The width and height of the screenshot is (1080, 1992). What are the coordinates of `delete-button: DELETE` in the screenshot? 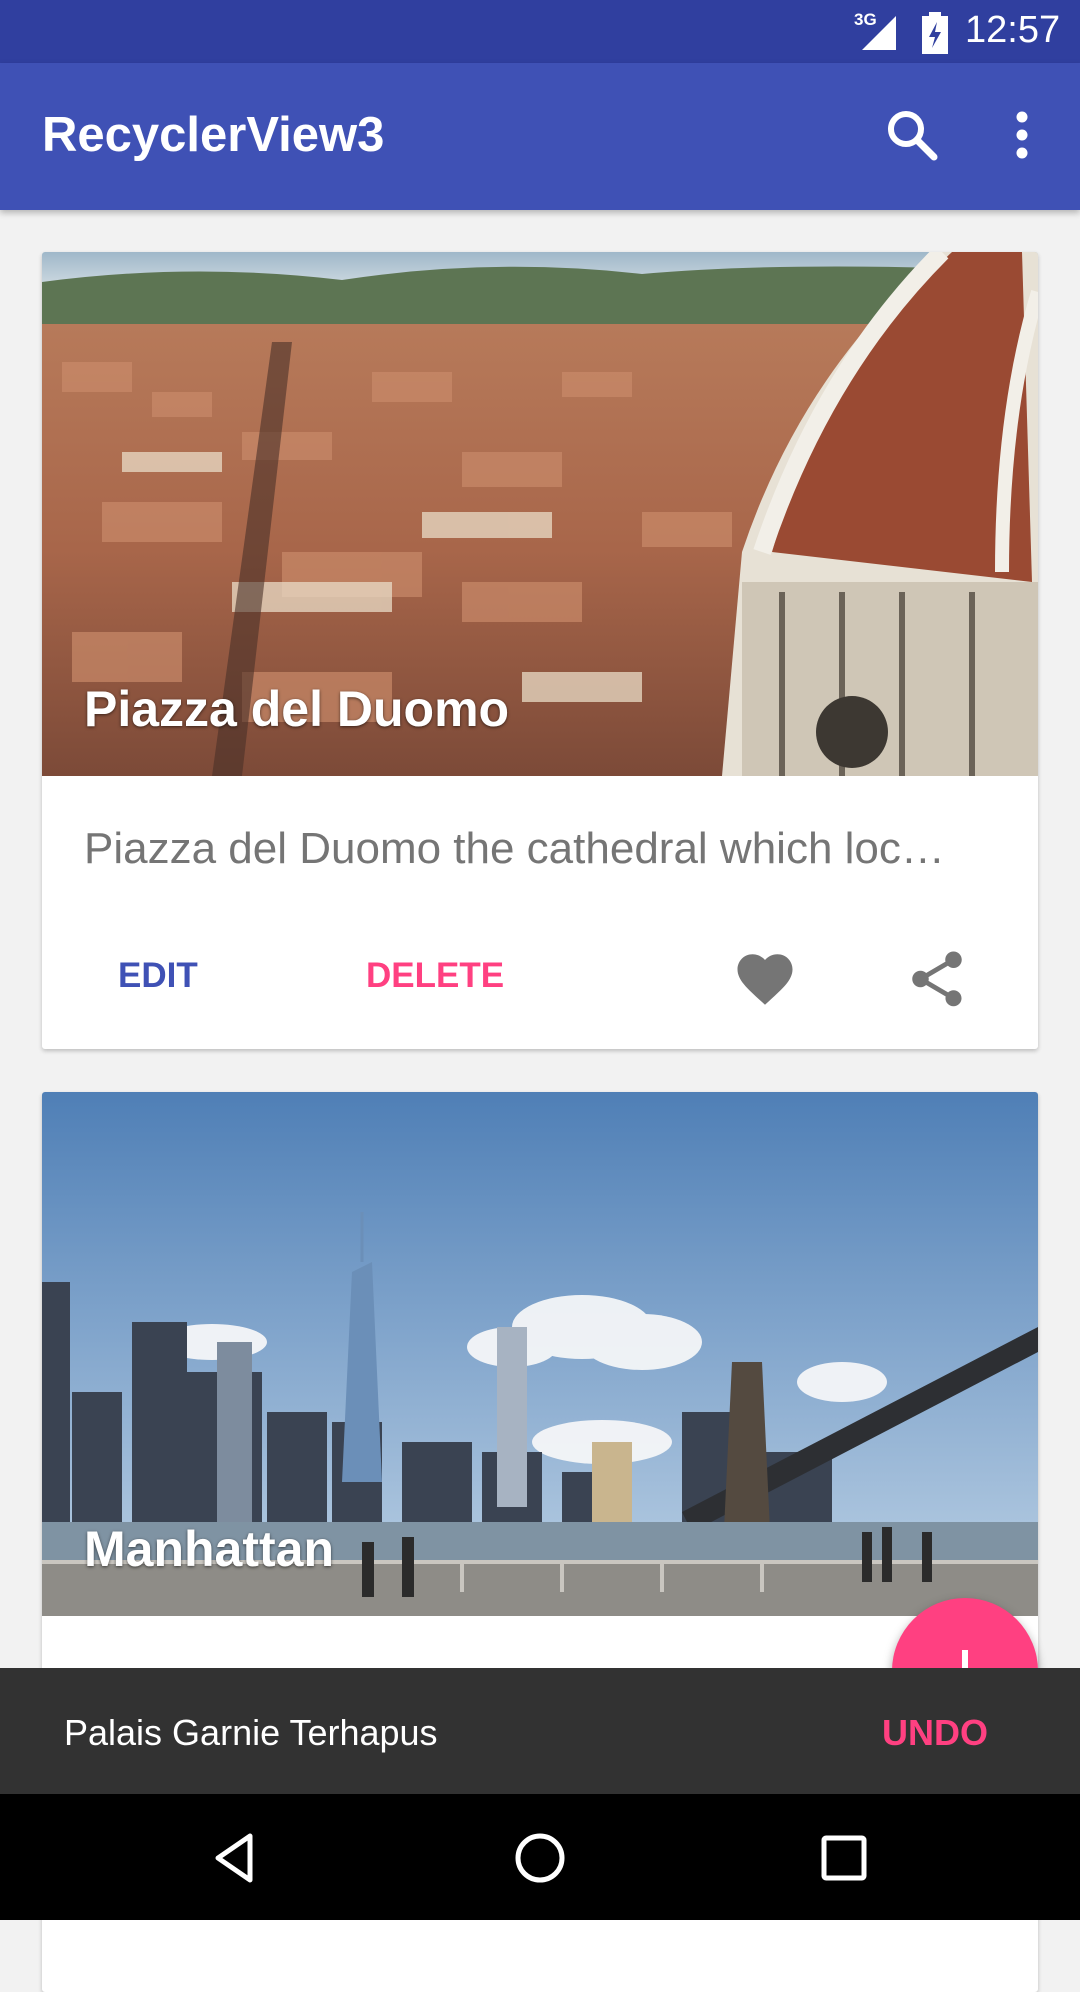 It's located at (435, 976).